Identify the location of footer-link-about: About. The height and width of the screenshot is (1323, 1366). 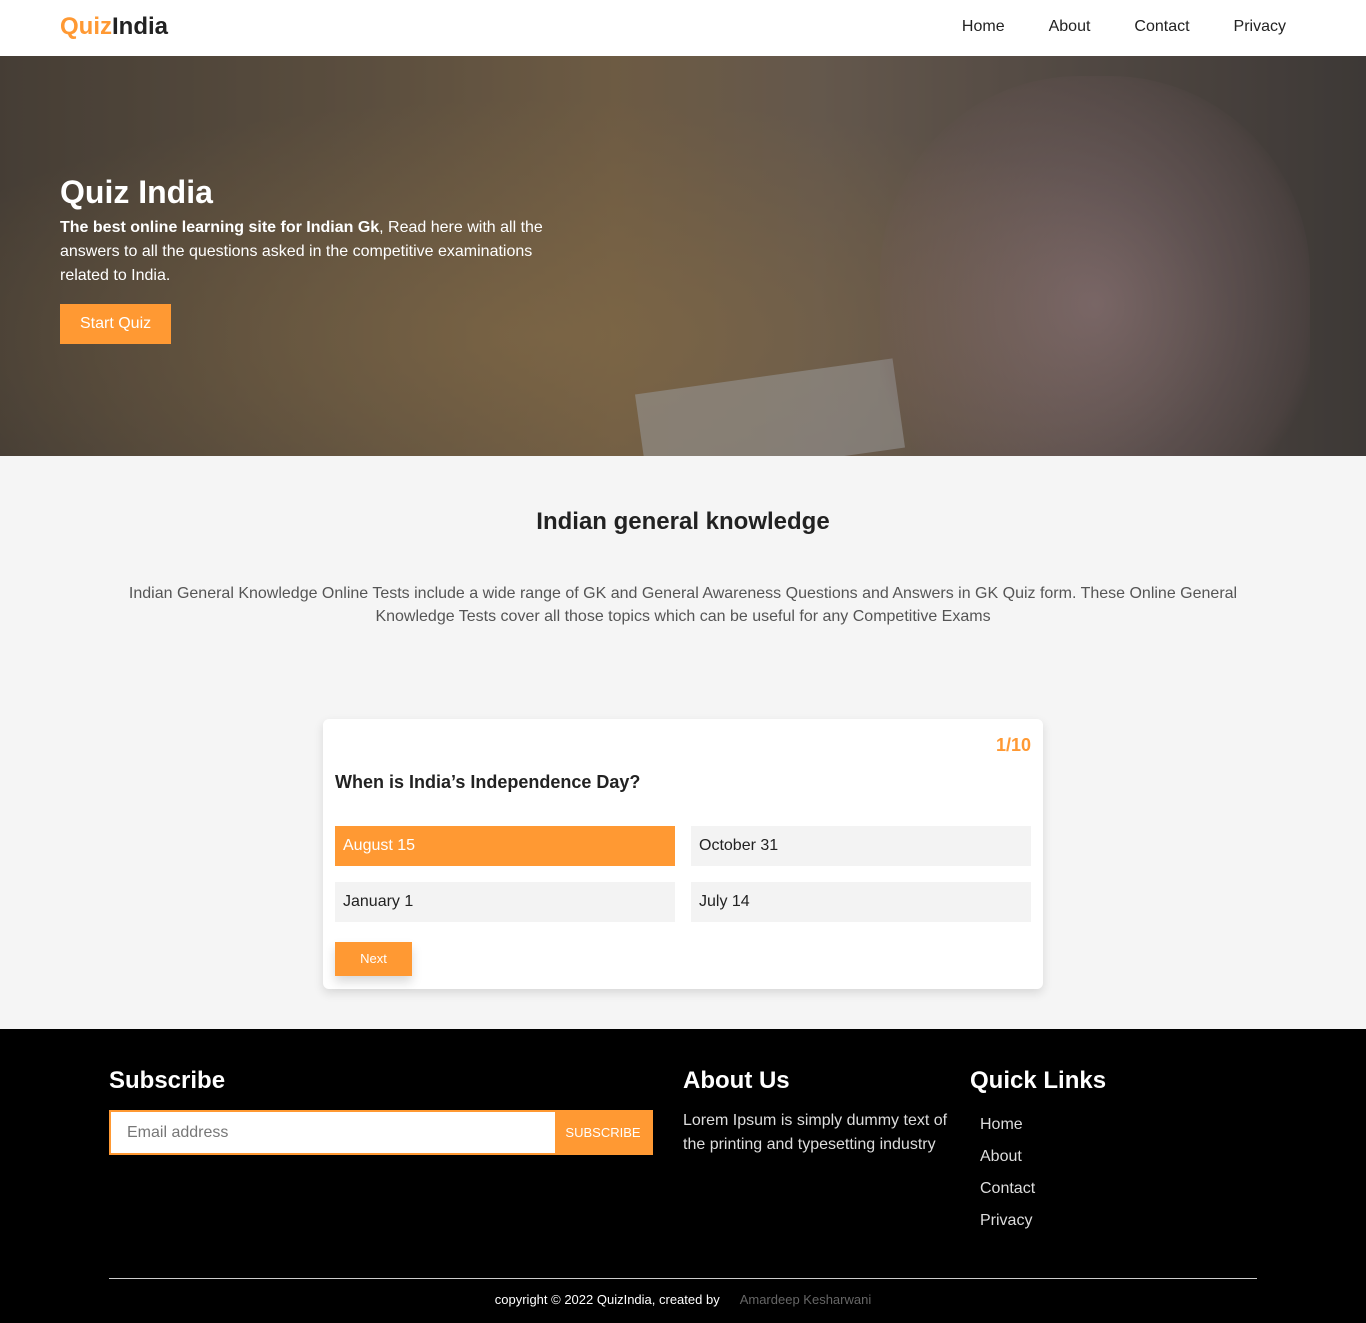
(1007, 1163).